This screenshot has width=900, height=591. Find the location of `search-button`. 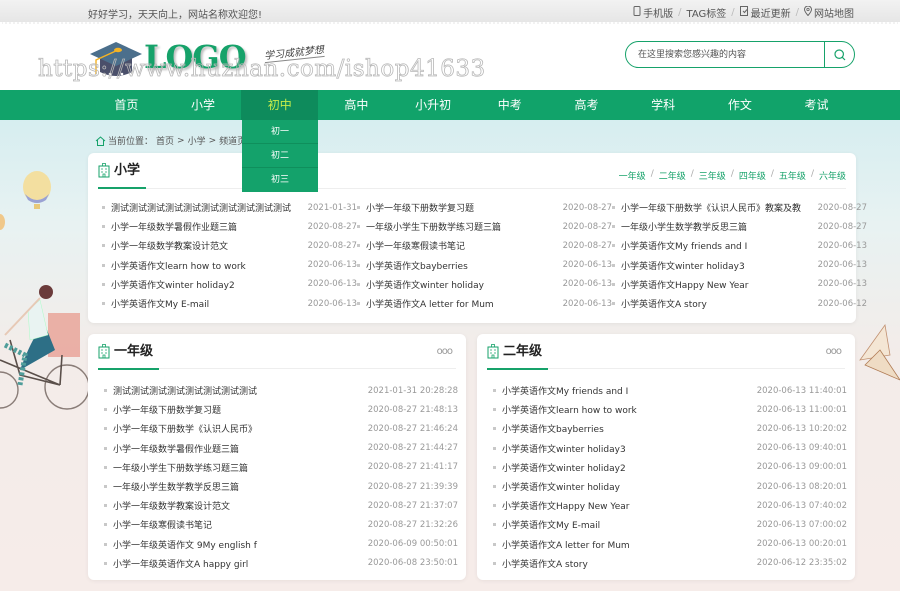

search-button is located at coordinates (839, 54).